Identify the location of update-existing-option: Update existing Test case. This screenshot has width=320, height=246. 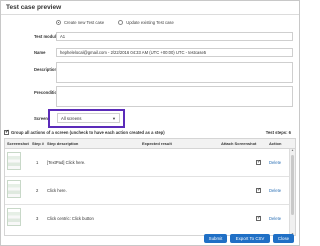
(146, 22).